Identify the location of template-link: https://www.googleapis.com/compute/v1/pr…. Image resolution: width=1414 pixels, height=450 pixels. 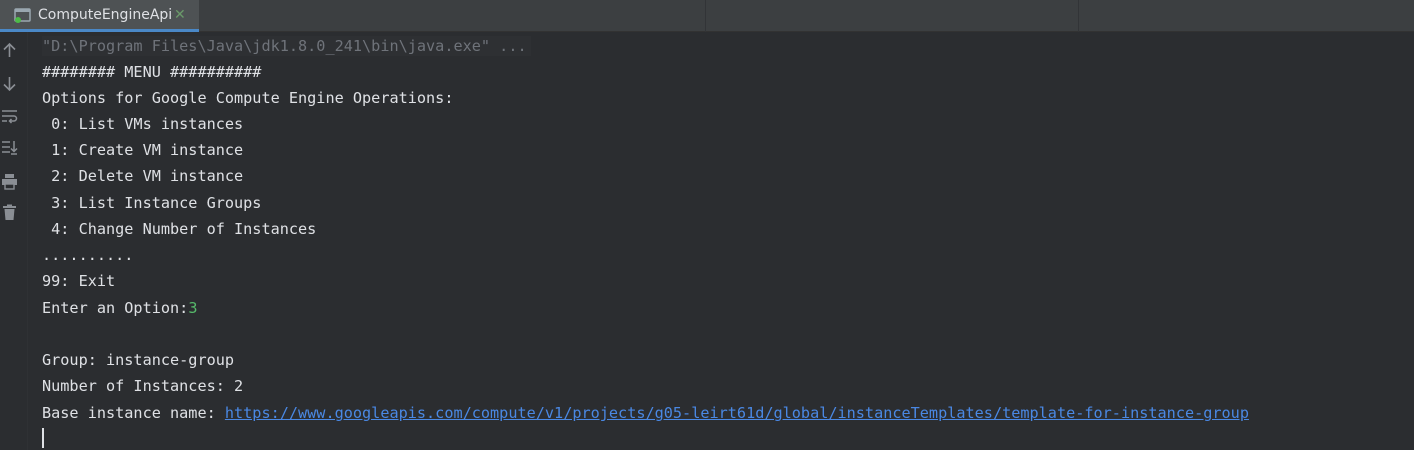
(737, 413).